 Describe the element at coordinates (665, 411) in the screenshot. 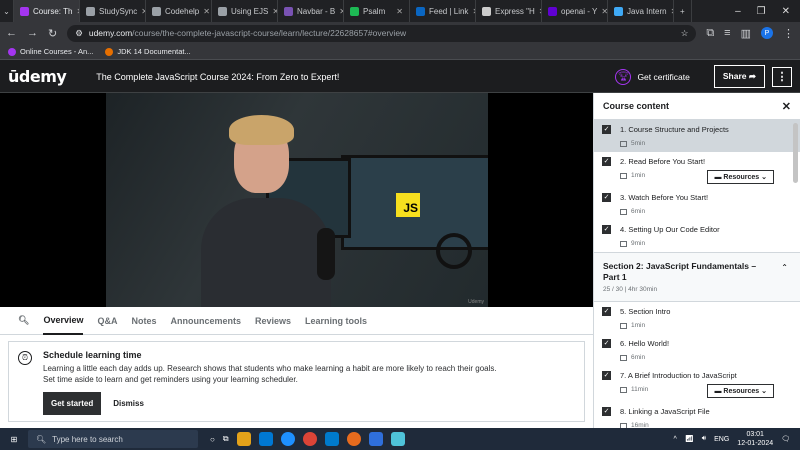

I see `lecture-title: 8. Linking a JavaScript File` at that location.